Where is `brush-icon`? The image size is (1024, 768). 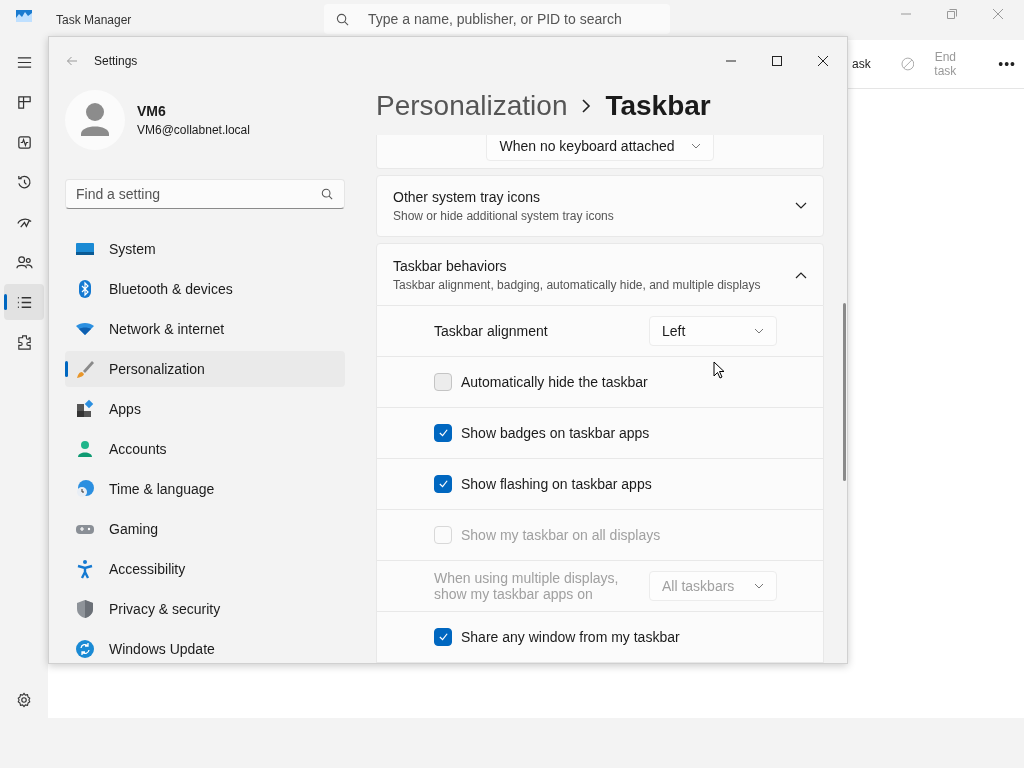 brush-icon is located at coordinates (85, 369).